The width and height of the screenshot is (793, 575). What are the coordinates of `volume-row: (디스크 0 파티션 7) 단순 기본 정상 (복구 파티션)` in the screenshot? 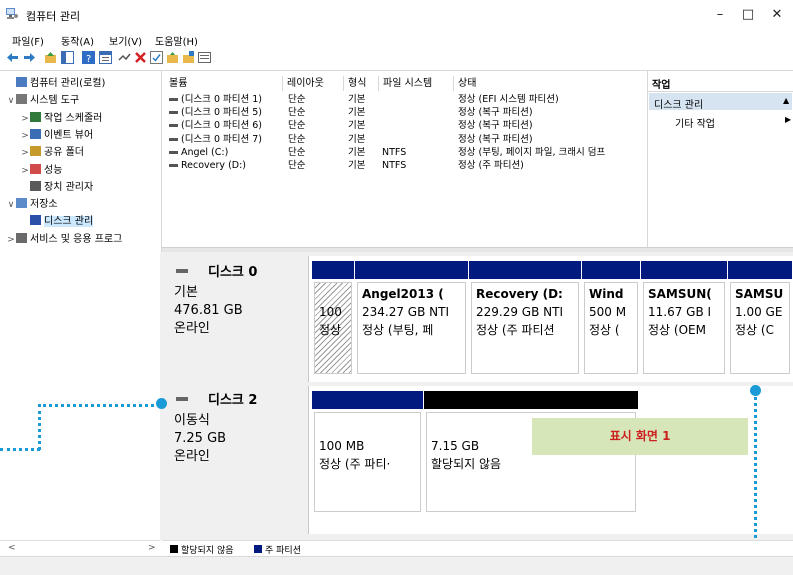 It's located at (405, 139).